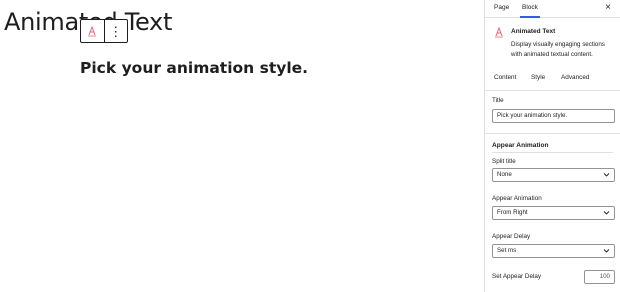  Describe the element at coordinates (517, 198) in the screenshot. I see `appear-animation-label: Appear Animation` at that location.